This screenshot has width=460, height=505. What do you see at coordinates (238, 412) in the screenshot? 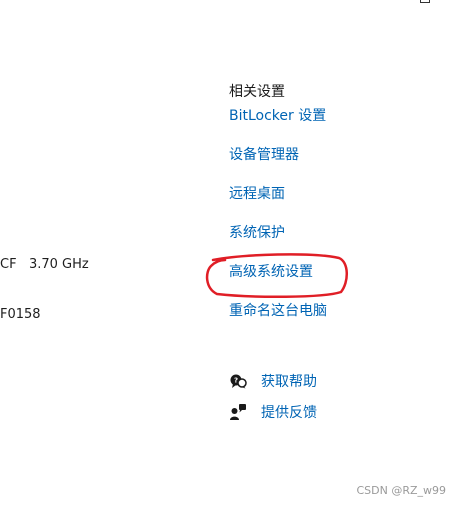
I see `feedback-icon` at bounding box center [238, 412].